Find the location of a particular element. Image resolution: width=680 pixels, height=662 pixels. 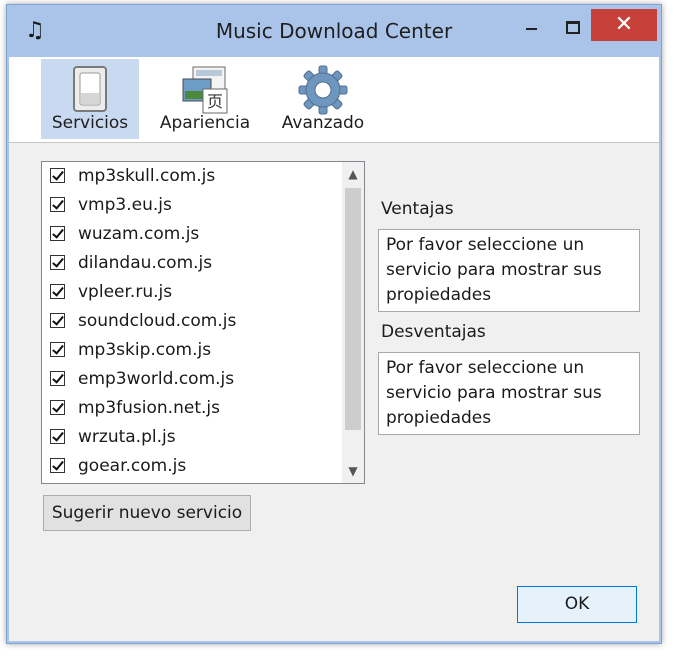

list-item: mp3fusion.net.js is located at coordinates (193, 408).